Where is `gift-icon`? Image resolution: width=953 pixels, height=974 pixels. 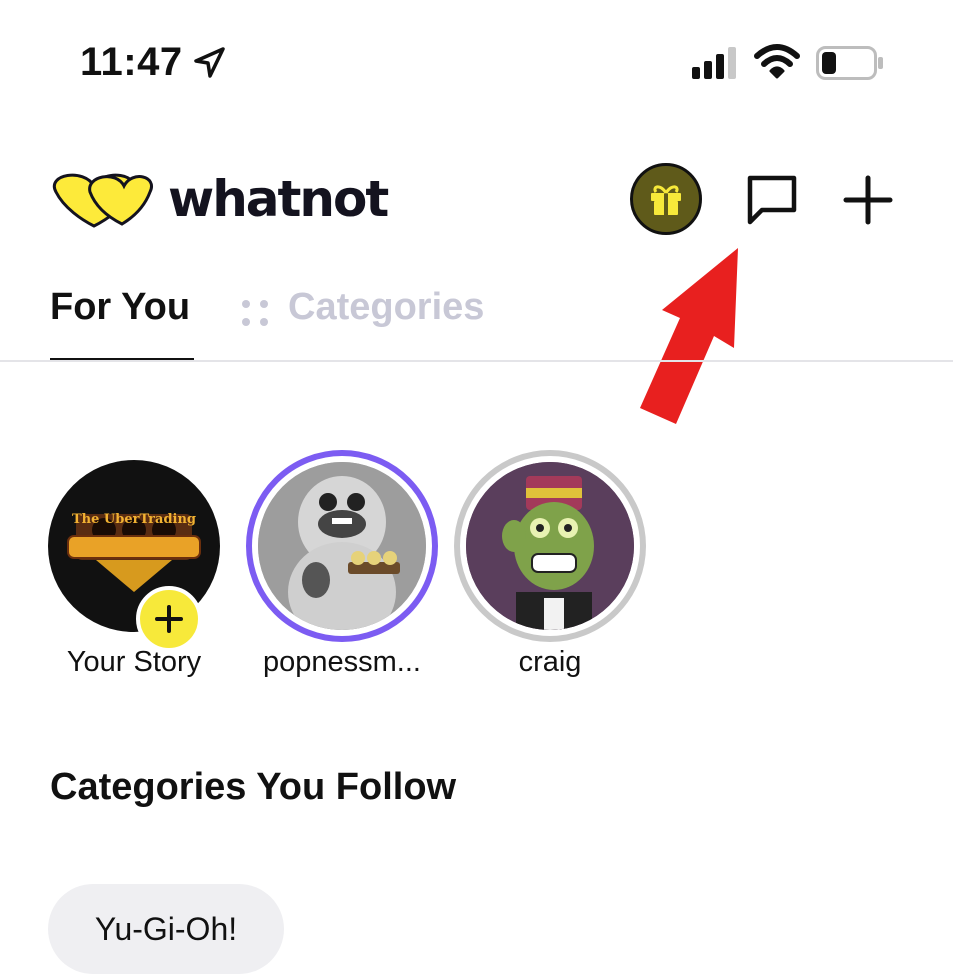
gift-icon is located at coordinates (666, 200).